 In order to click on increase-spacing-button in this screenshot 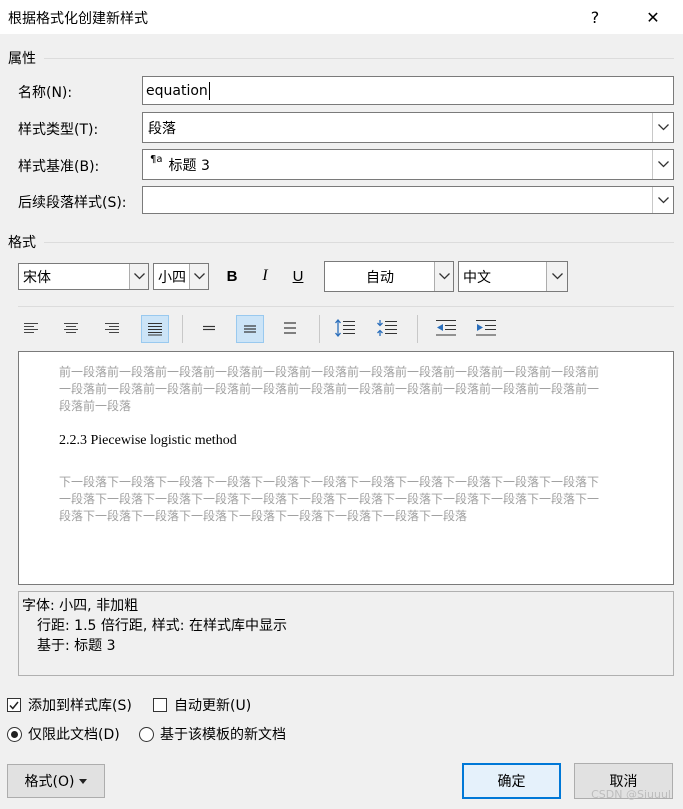, I will do `click(345, 328)`.